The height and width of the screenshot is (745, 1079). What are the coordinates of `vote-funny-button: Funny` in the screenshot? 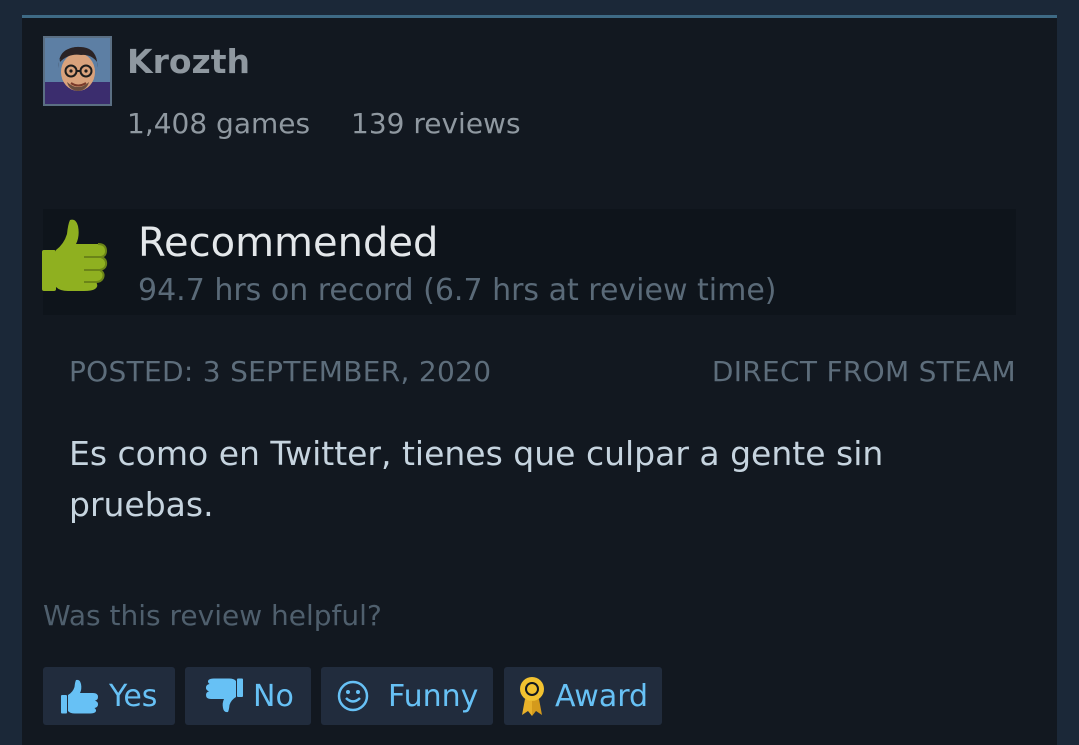 It's located at (407, 696).